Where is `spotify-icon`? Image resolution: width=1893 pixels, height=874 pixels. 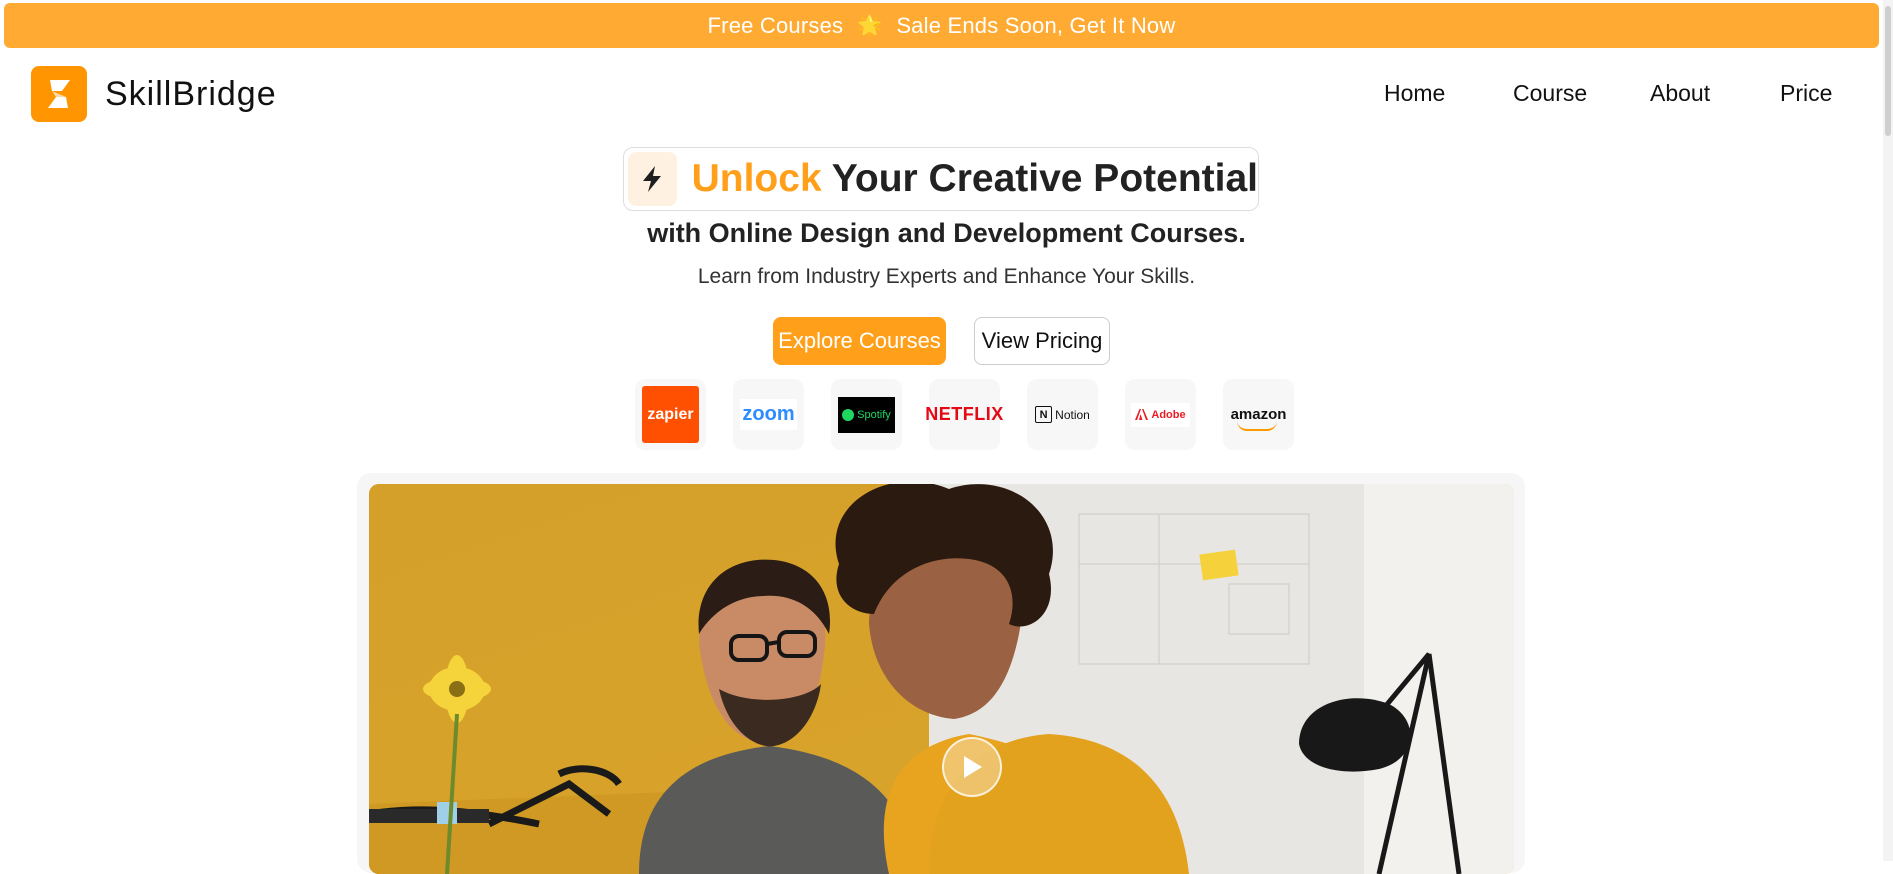
spotify-icon is located at coordinates (848, 414).